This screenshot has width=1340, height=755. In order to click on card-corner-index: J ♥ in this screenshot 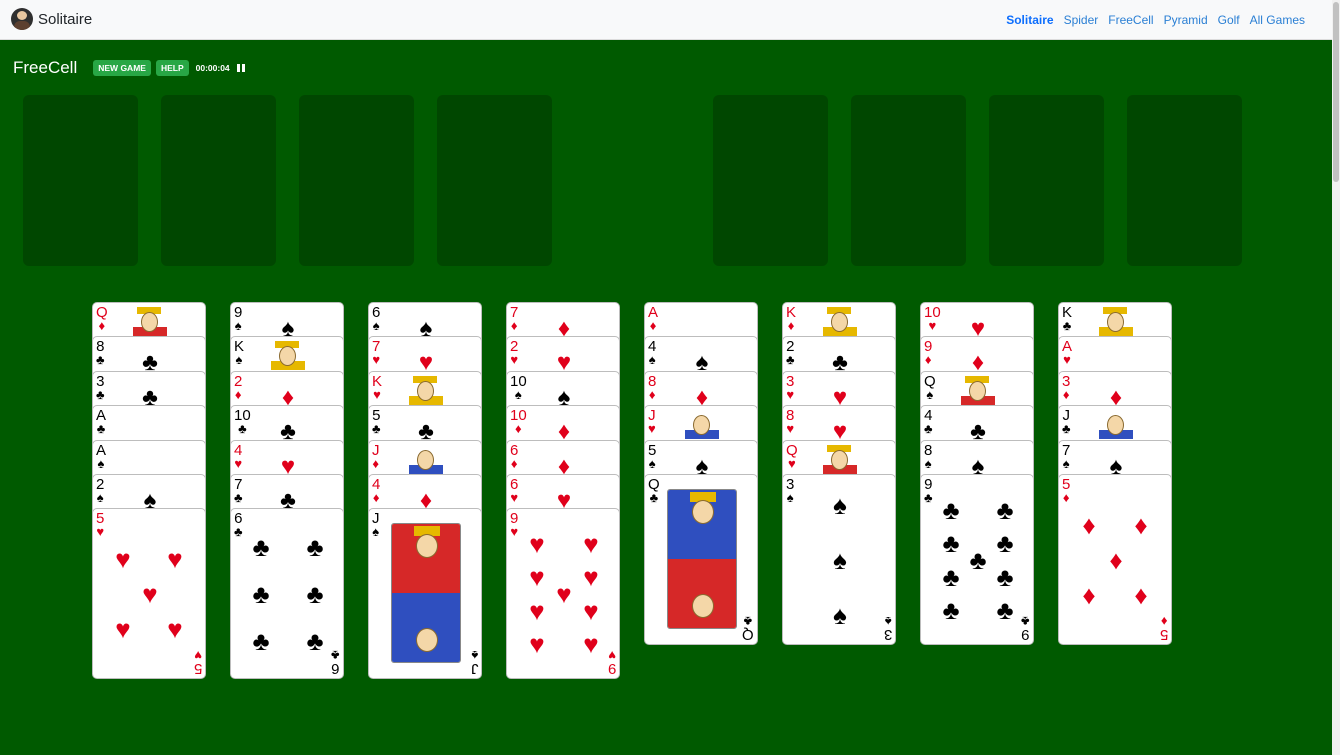, I will do `click(652, 421)`.